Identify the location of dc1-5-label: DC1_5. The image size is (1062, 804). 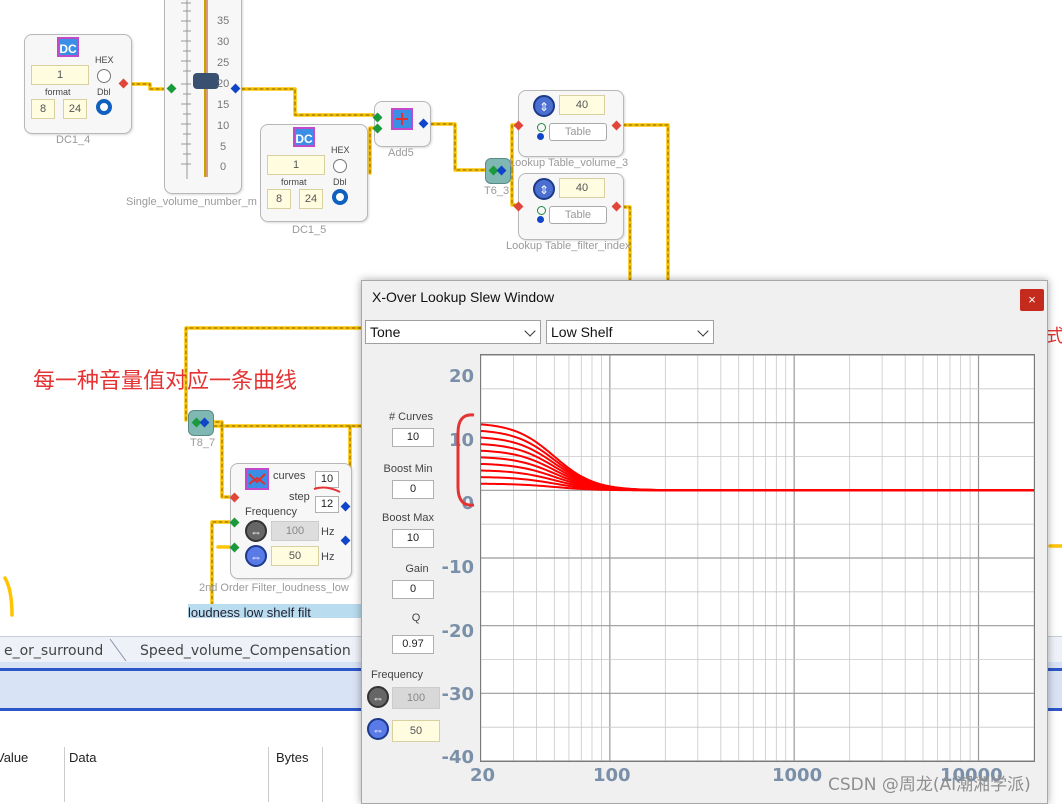
(309, 230).